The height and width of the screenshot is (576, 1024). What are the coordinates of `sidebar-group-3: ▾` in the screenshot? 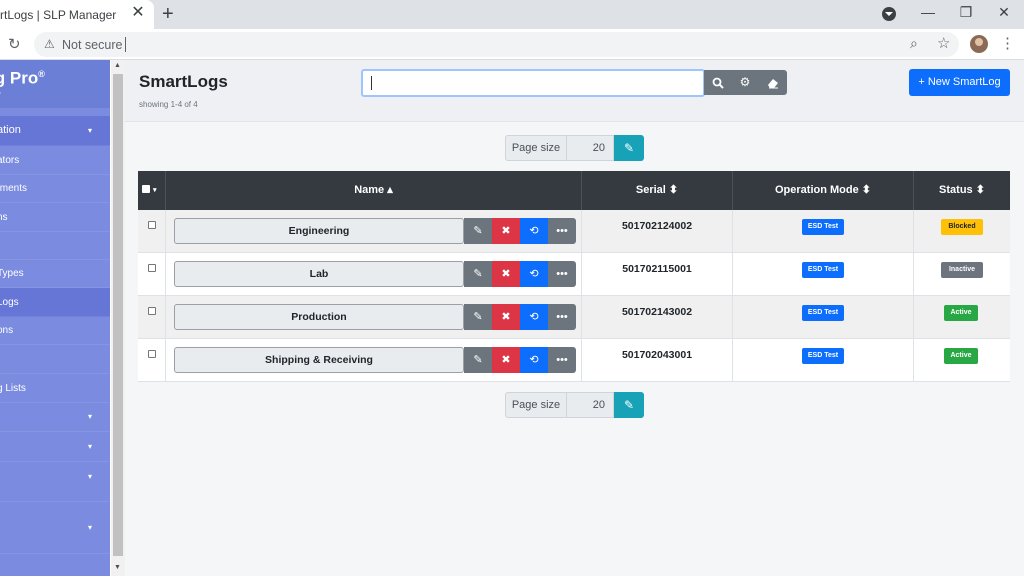 It's located at (55, 482).